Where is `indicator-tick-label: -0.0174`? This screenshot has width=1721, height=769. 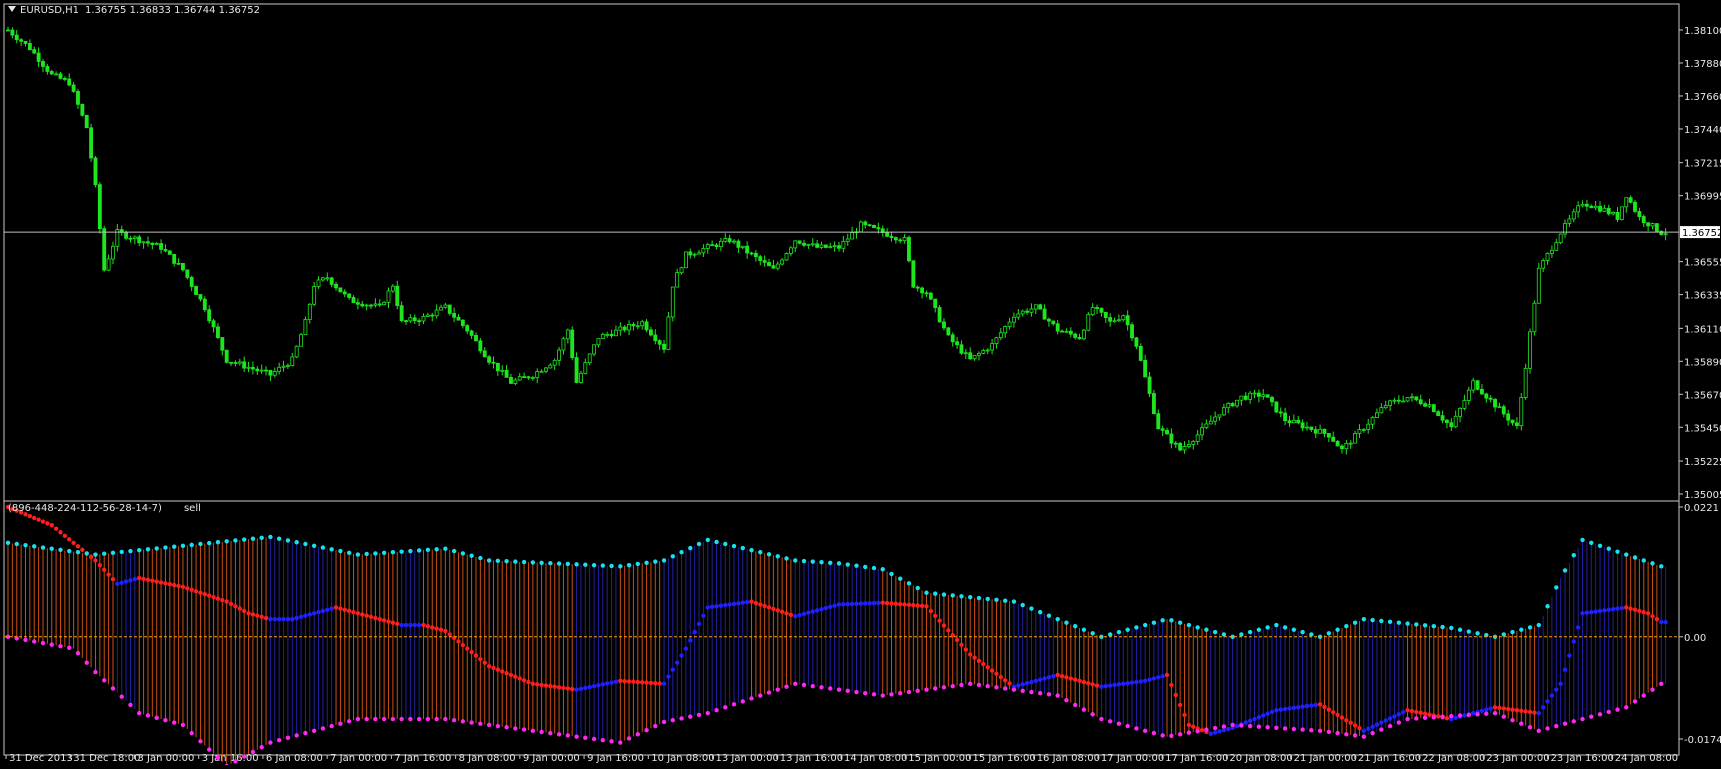
indicator-tick-label: -0.0174 is located at coordinates (1702, 740).